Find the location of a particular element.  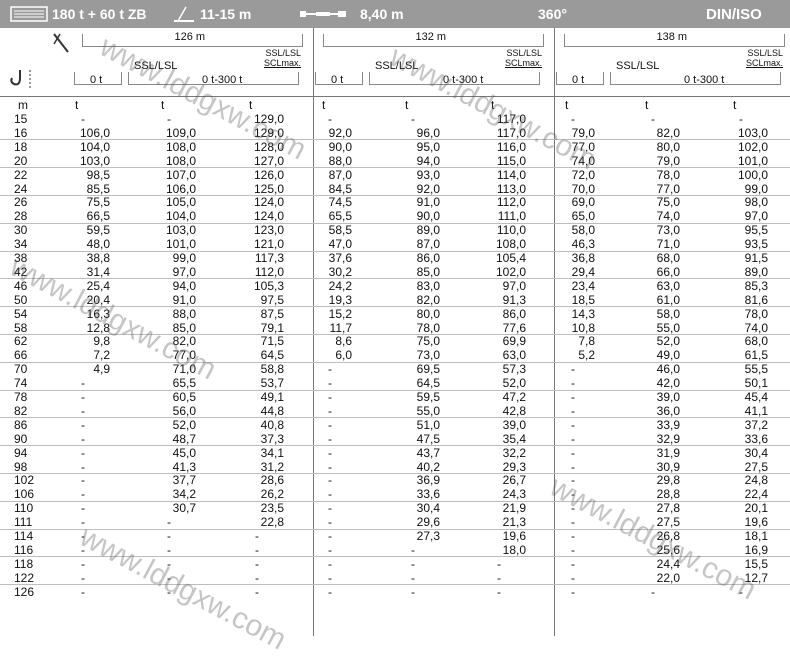

capacity-cell: 114,0 is located at coordinates (511, 174).